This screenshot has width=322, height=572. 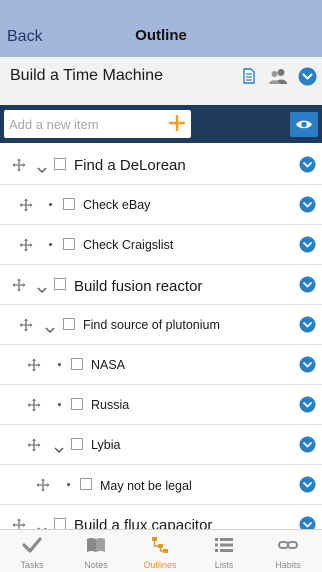 What do you see at coordinates (177, 123) in the screenshot?
I see `plus-icon` at bounding box center [177, 123].